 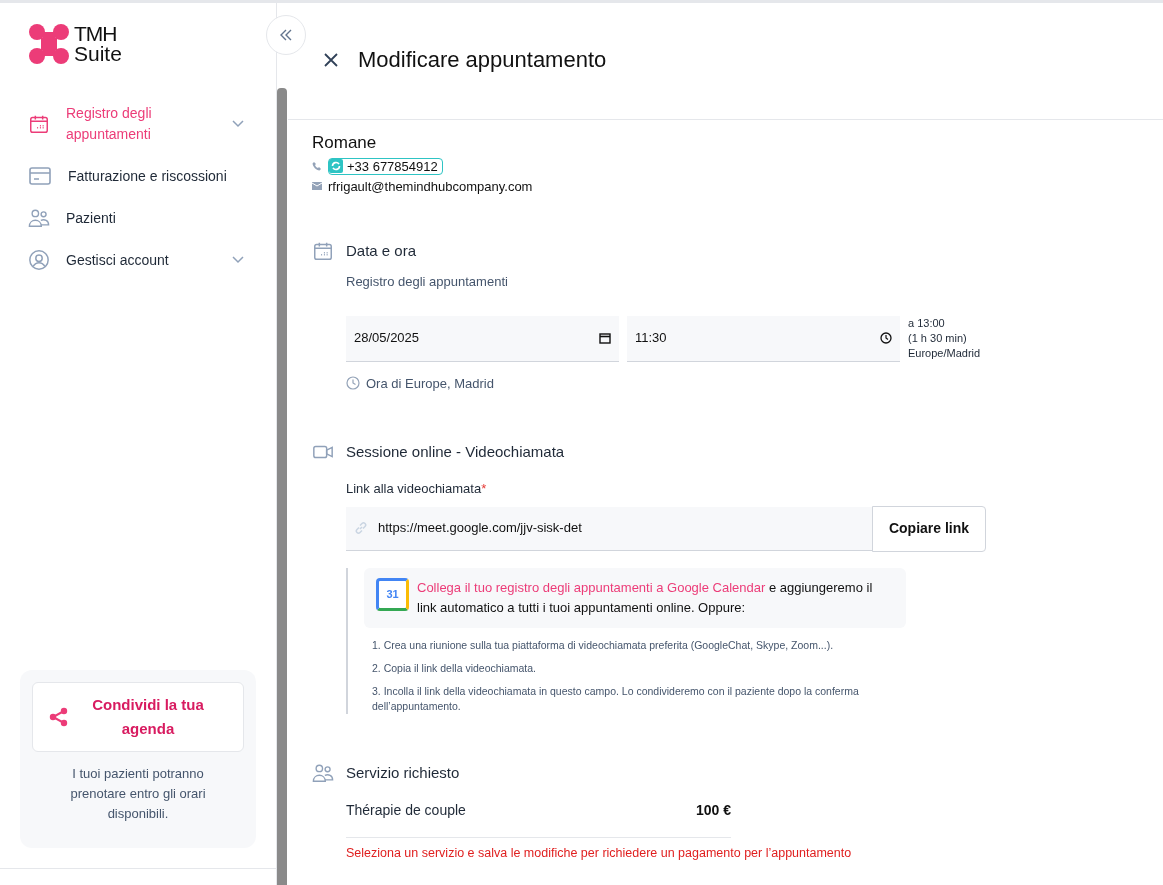 I want to click on section-title: Data e ora, so click(x=382, y=251).